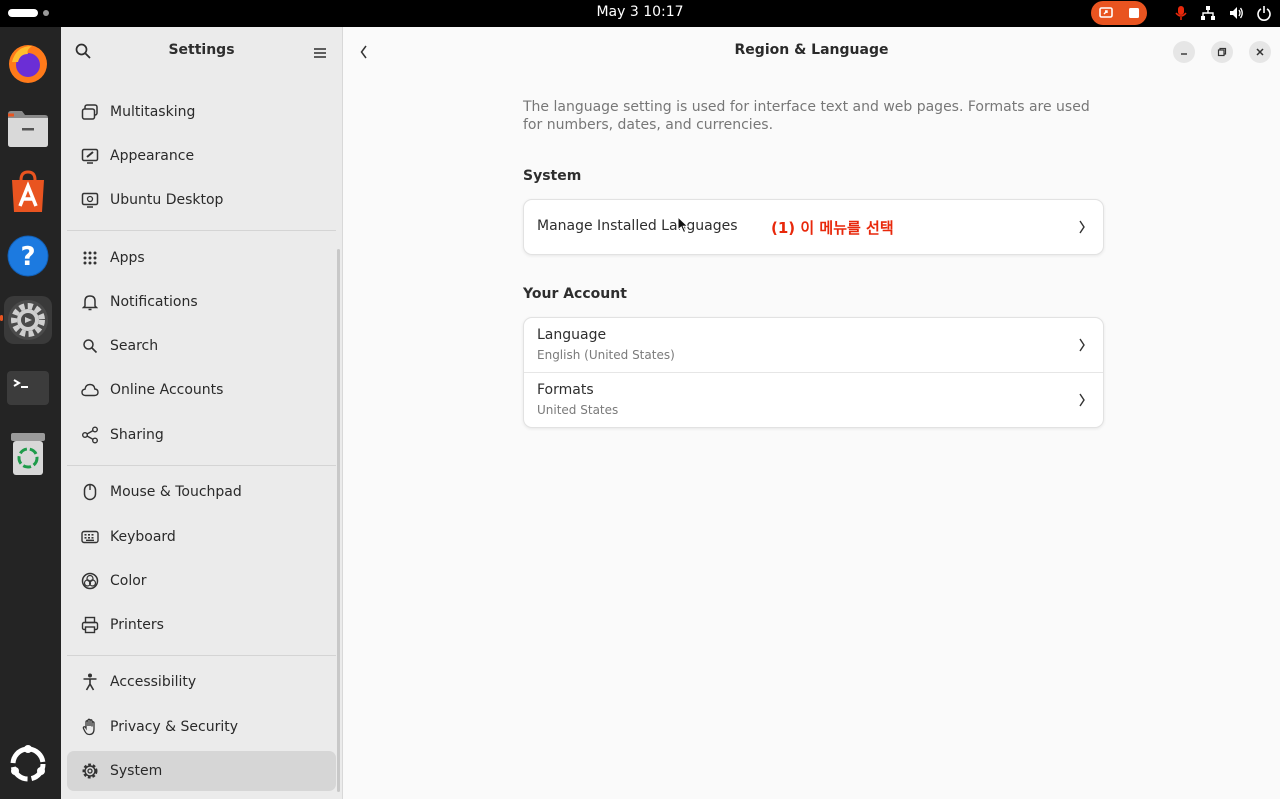  What do you see at coordinates (167, 200) in the screenshot?
I see `sidebar-item-label: Ubuntu Desktop` at bounding box center [167, 200].